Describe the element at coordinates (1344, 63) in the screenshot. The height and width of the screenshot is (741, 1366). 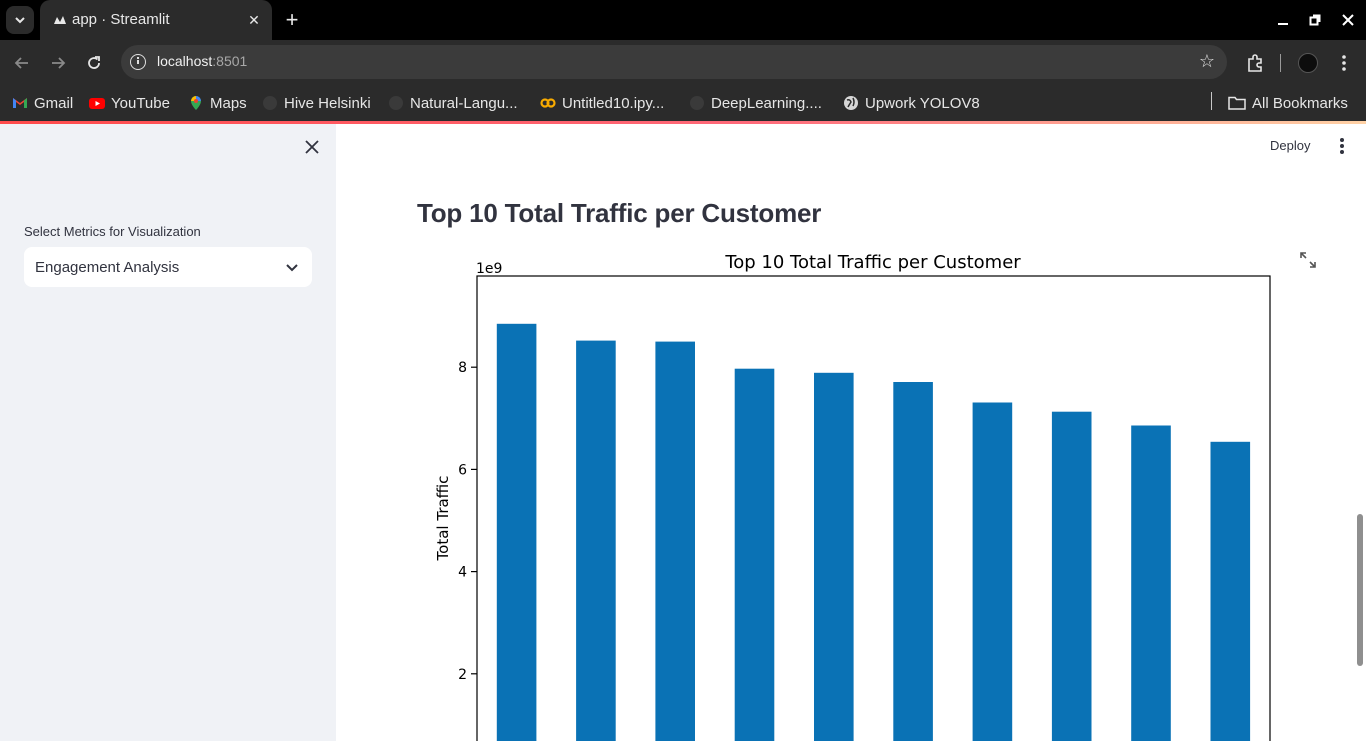
I see `browser-menu-icon` at that location.